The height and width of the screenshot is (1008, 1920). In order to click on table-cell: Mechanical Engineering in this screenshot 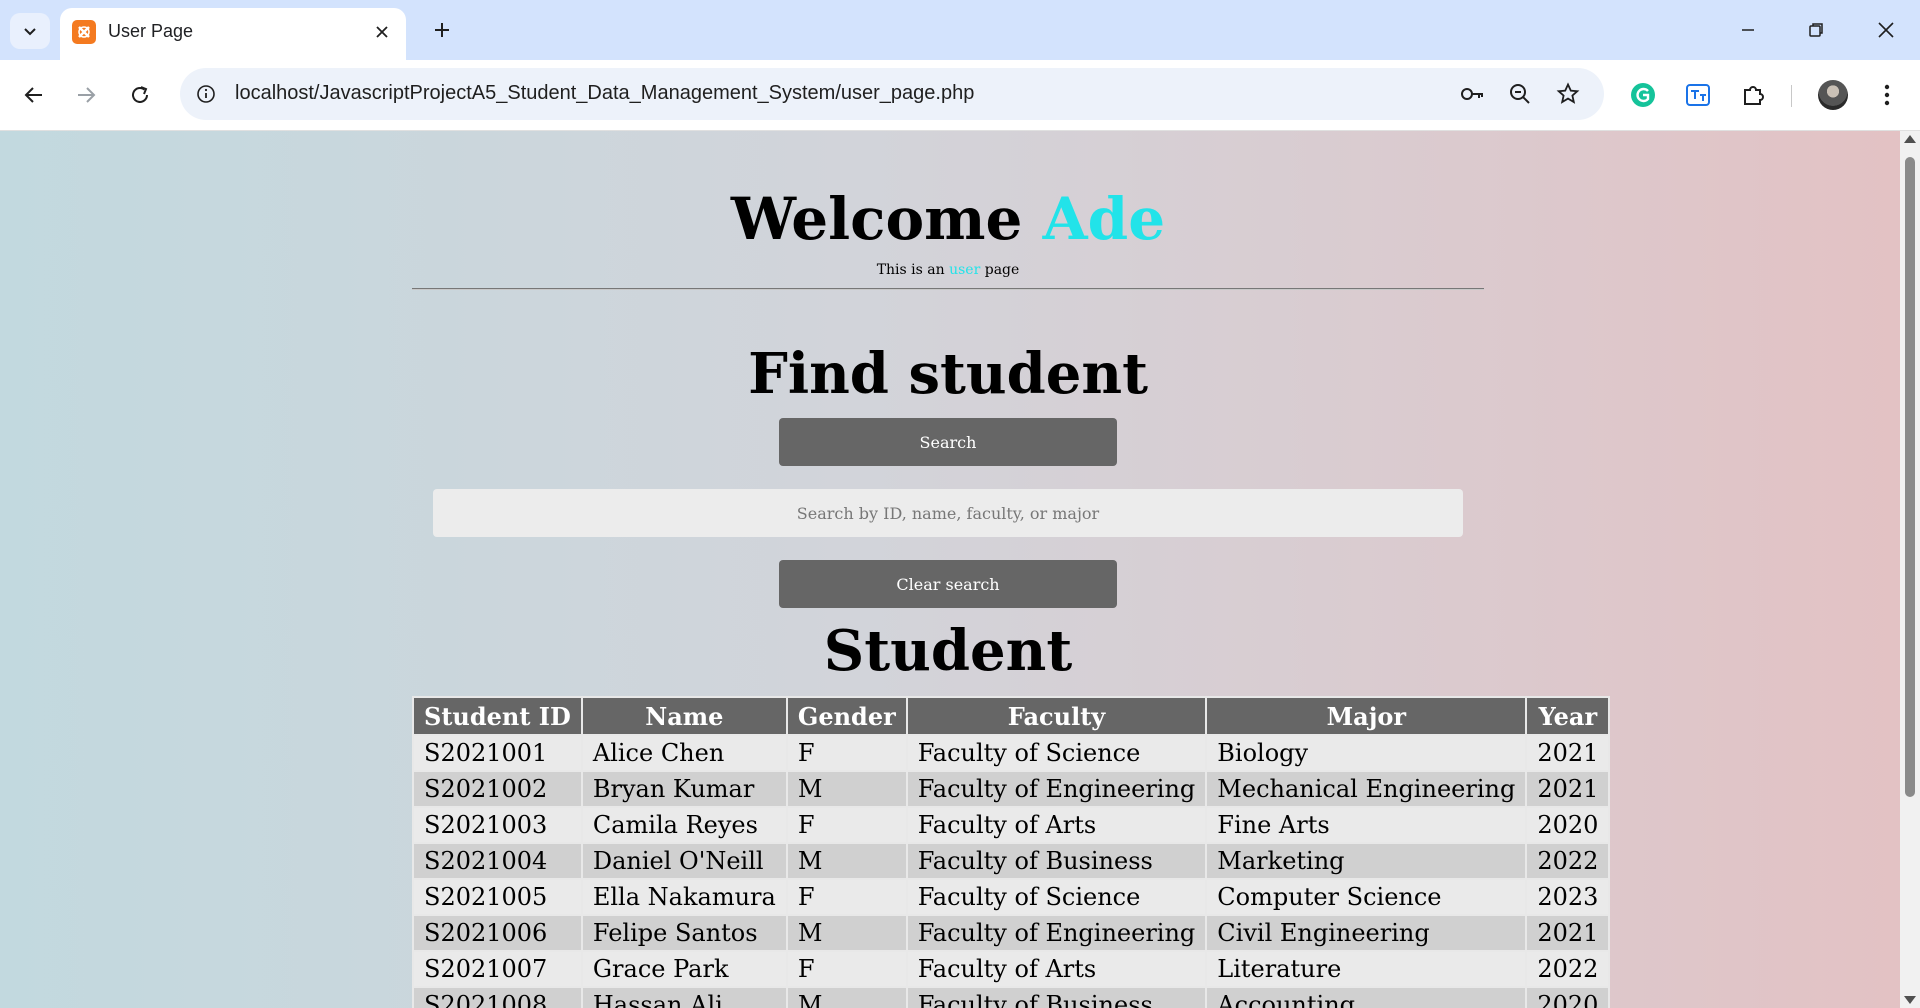, I will do `click(1366, 789)`.